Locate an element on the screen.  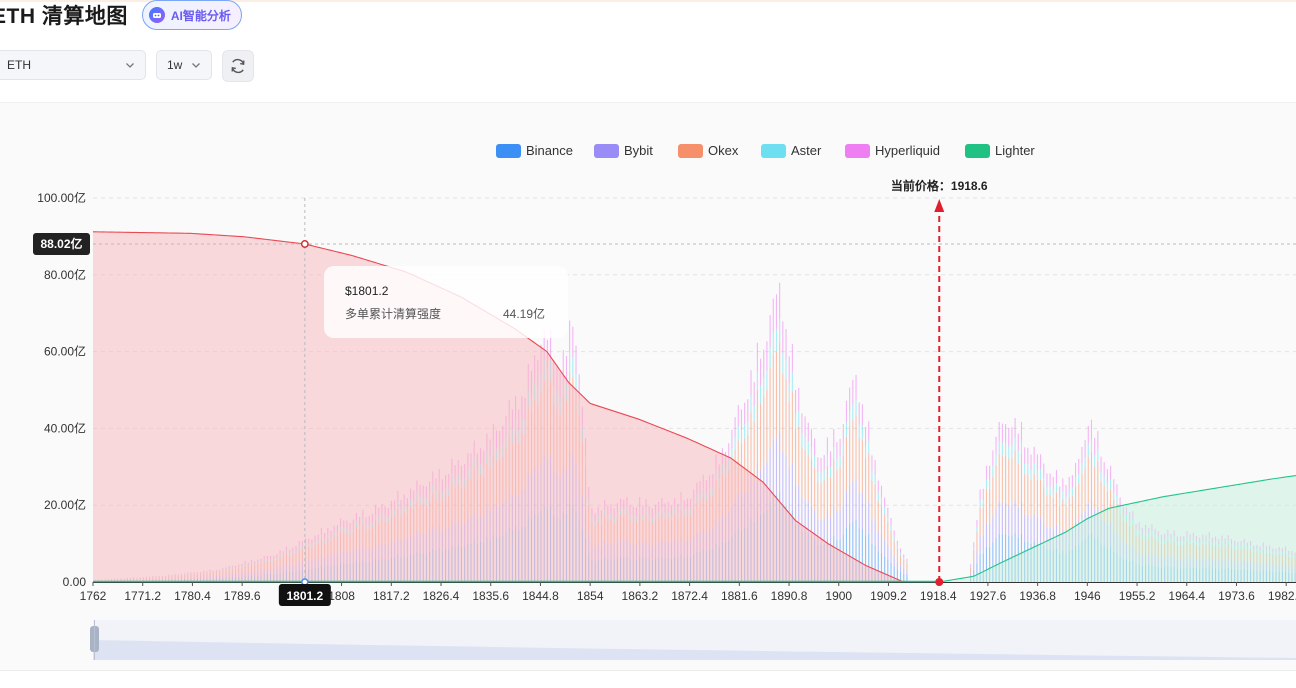
legend-item-hyperliquid: Hyperliquid is located at coordinates (892, 150).